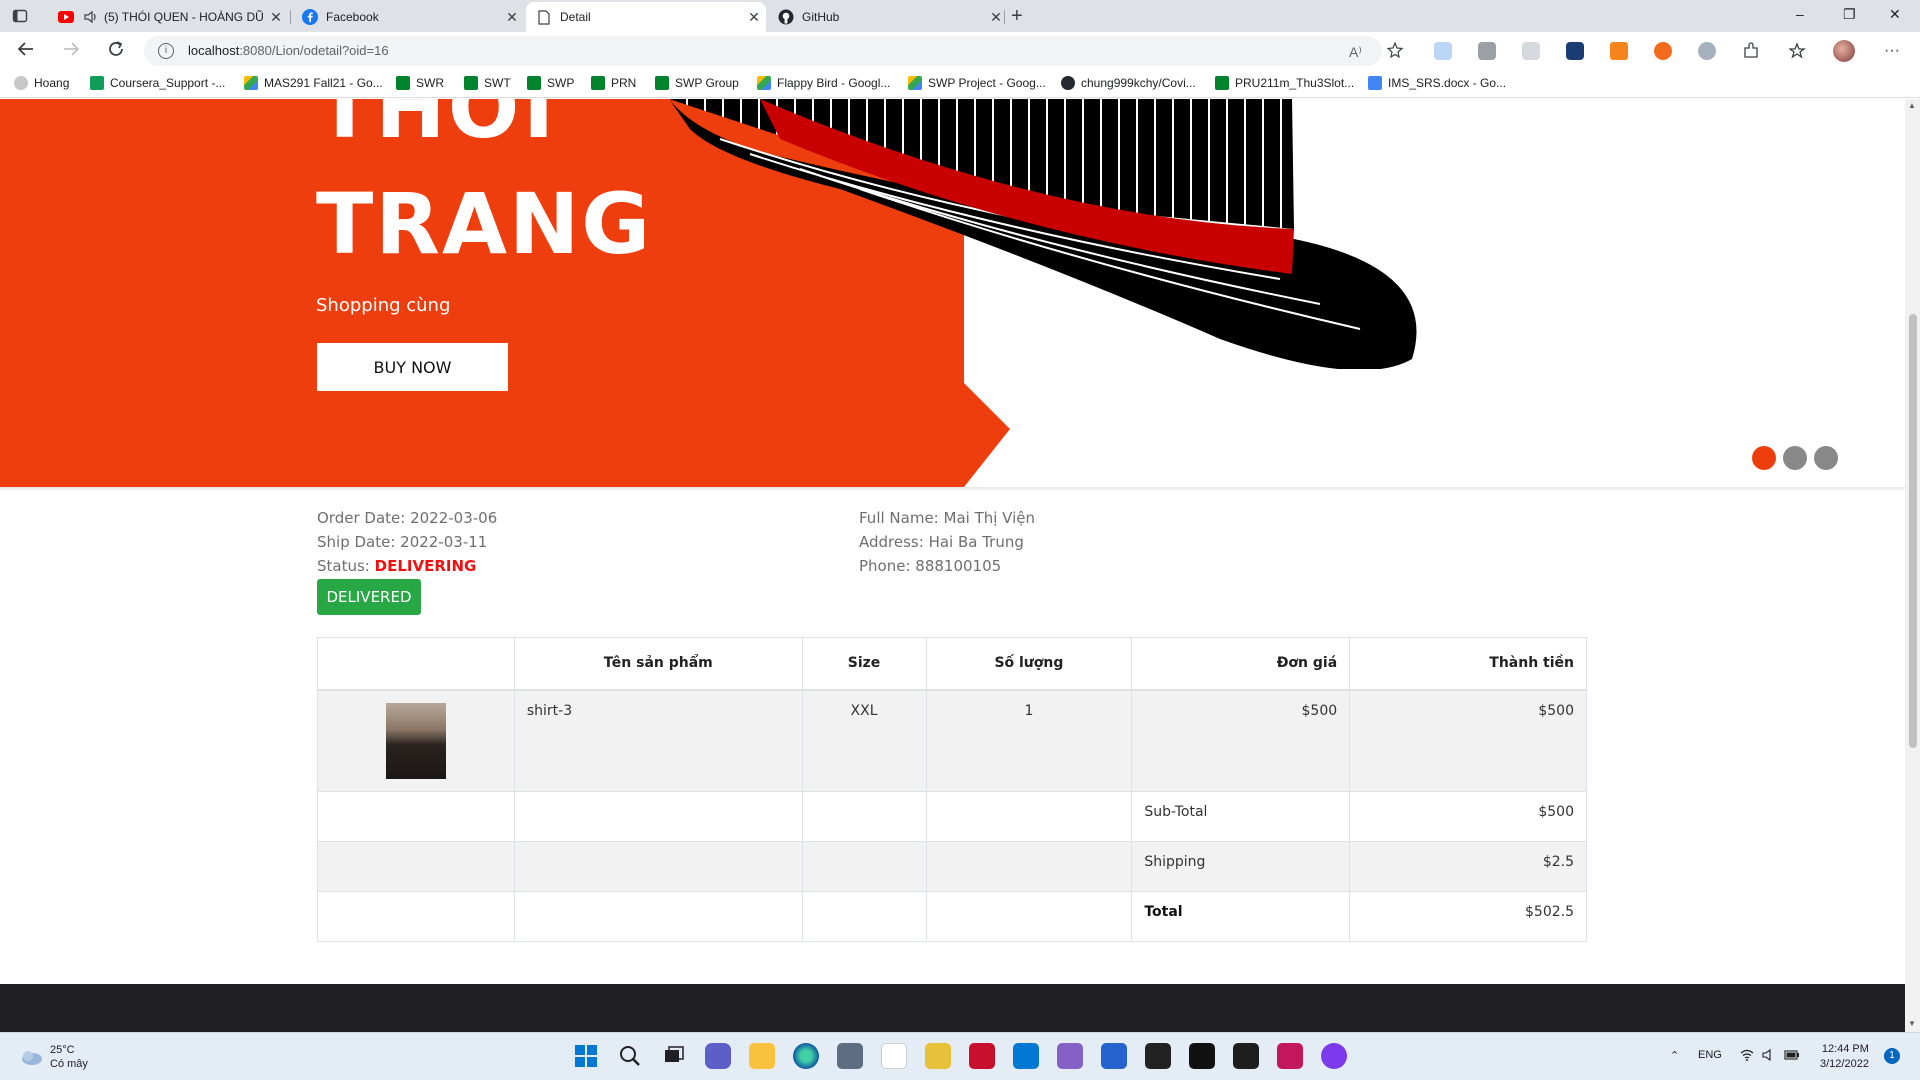 The height and width of the screenshot is (1080, 1920). I want to click on bookmark-label: SWT, so click(497, 83).